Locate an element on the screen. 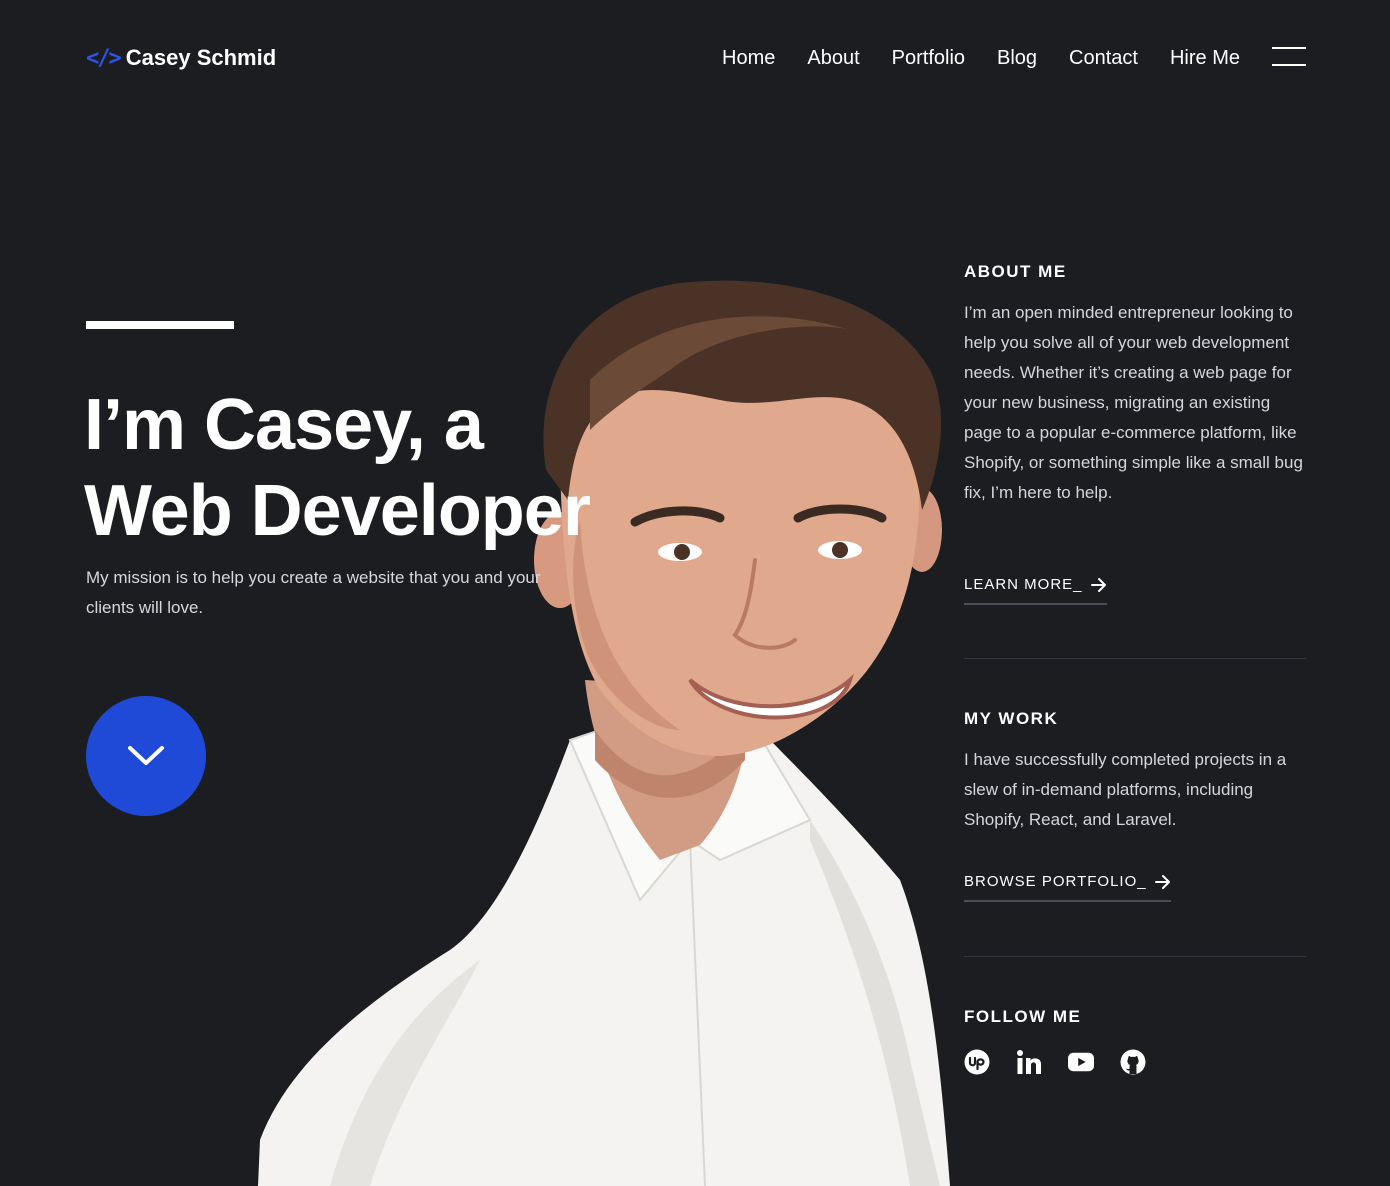 This screenshot has height=1186, width=1390. nav-portfolio: Portfolio is located at coordinates (928, 58).